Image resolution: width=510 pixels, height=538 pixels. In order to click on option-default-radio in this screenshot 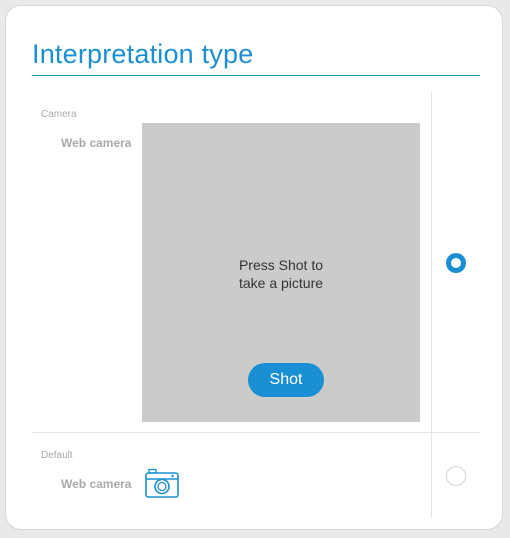, I will do `click(456, 476)`.